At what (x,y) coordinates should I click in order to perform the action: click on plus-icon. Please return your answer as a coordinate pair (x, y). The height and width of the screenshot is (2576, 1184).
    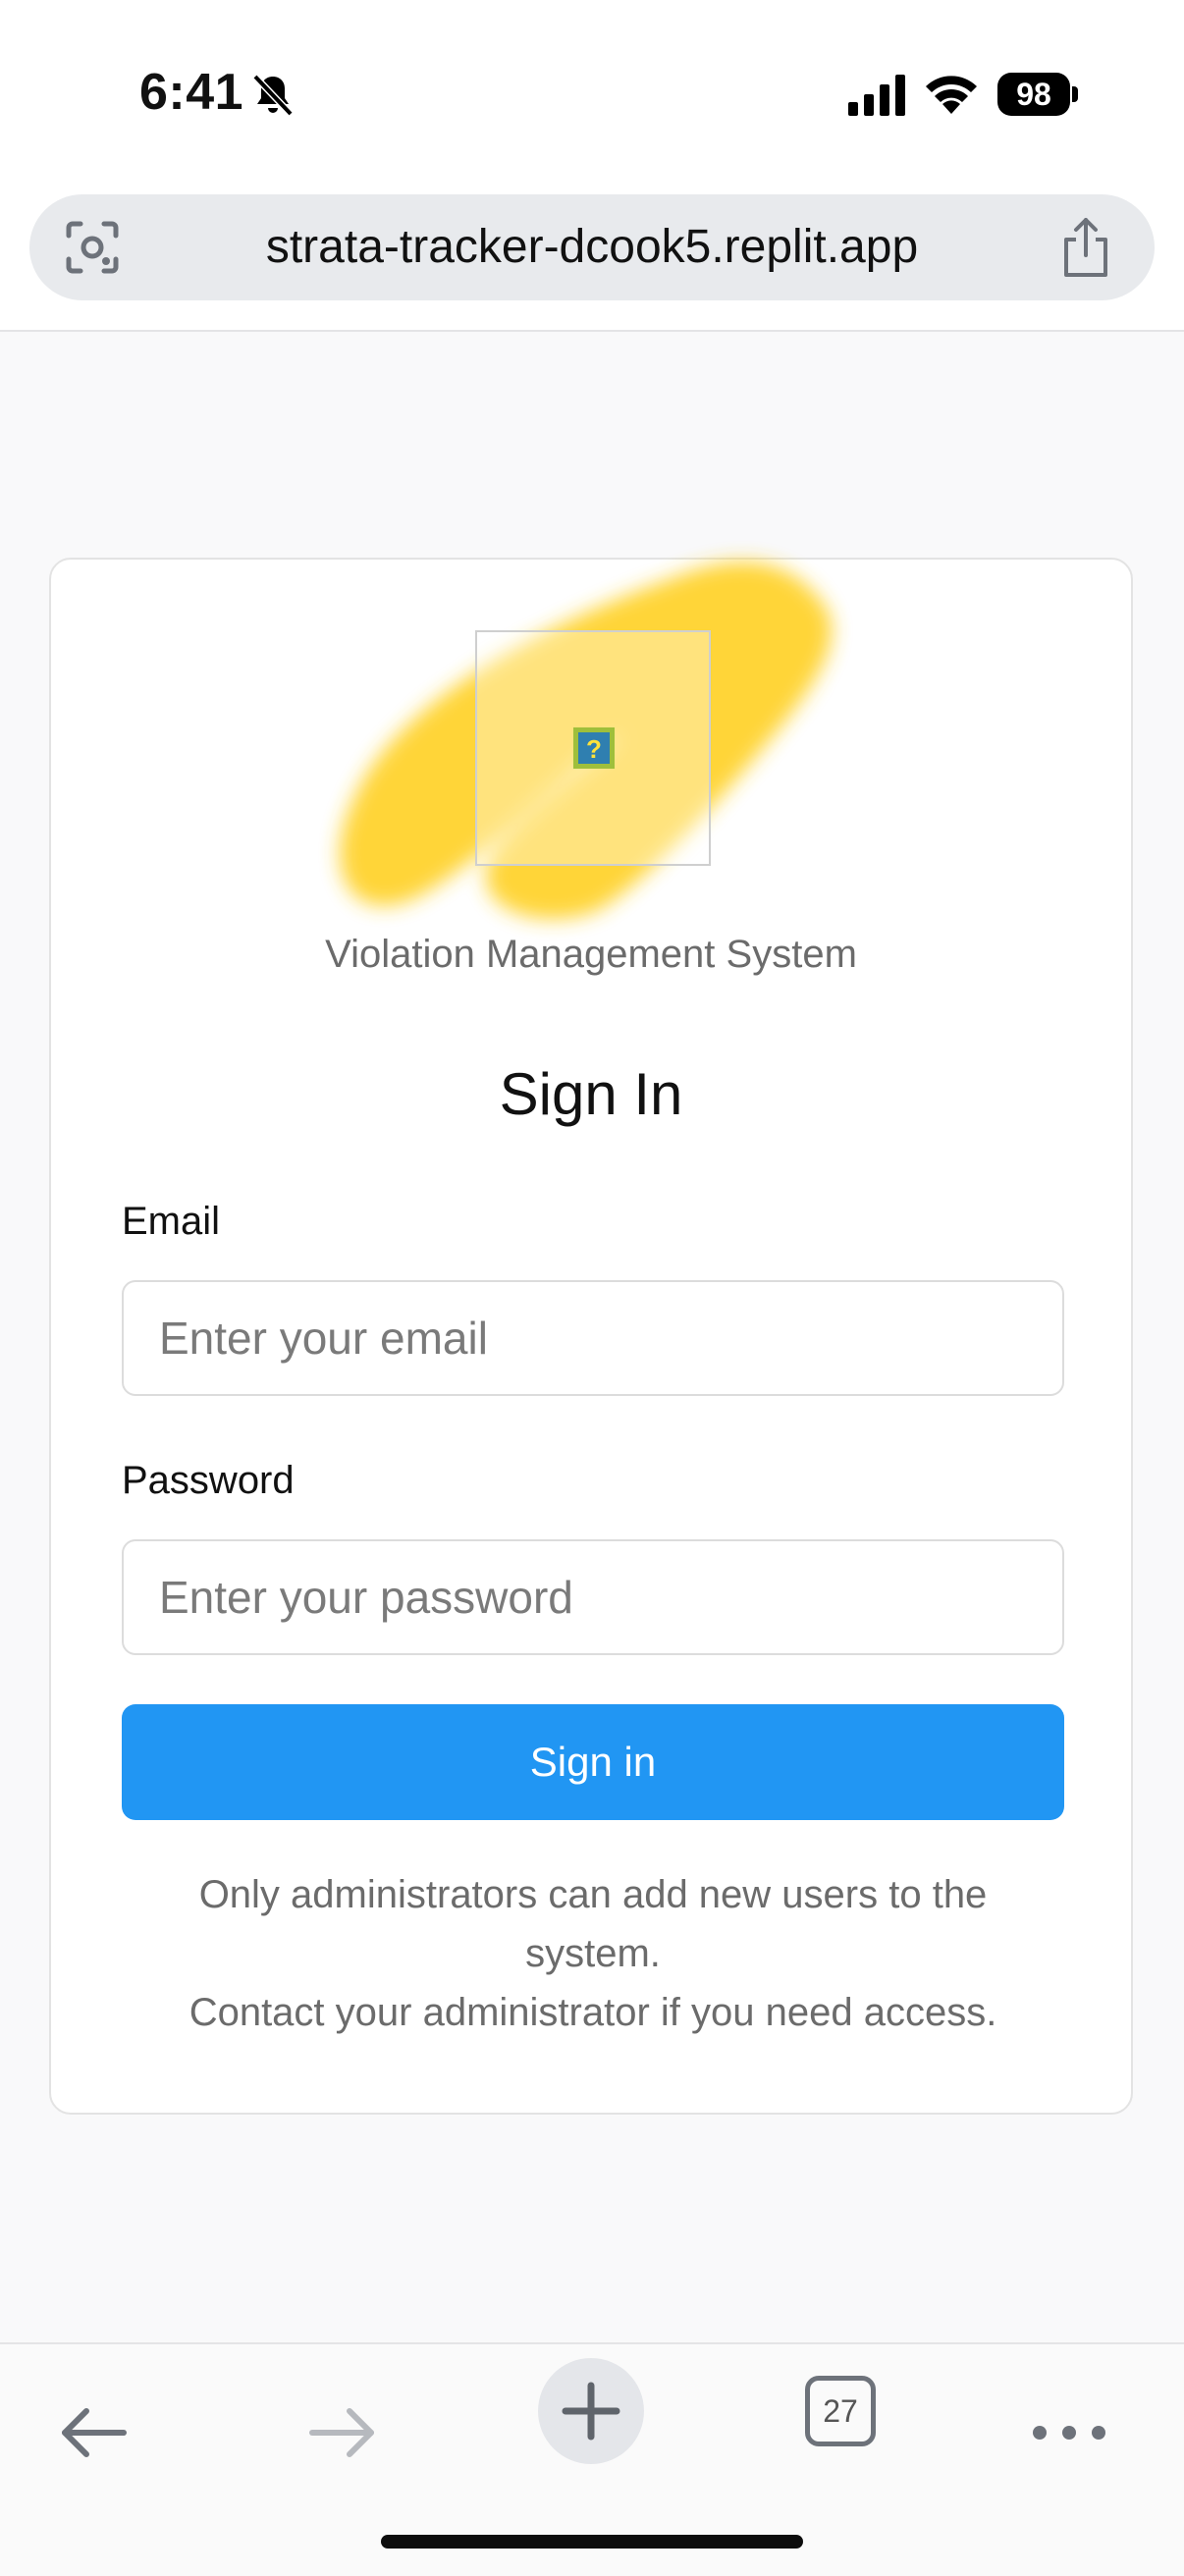
    Looking at the image, I should click on (591, 2411).